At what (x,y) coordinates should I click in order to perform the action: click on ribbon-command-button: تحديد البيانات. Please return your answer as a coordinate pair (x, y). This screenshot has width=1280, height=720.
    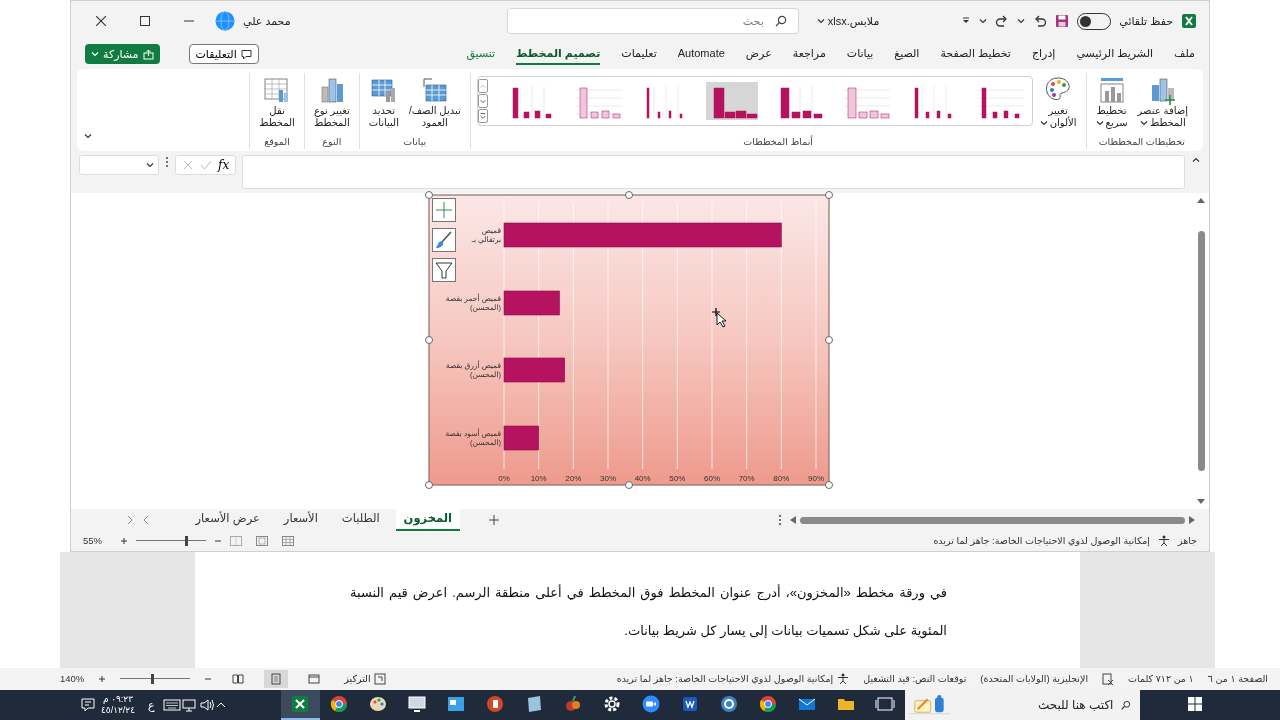
    Looking at the image, I should click on (383, 102).